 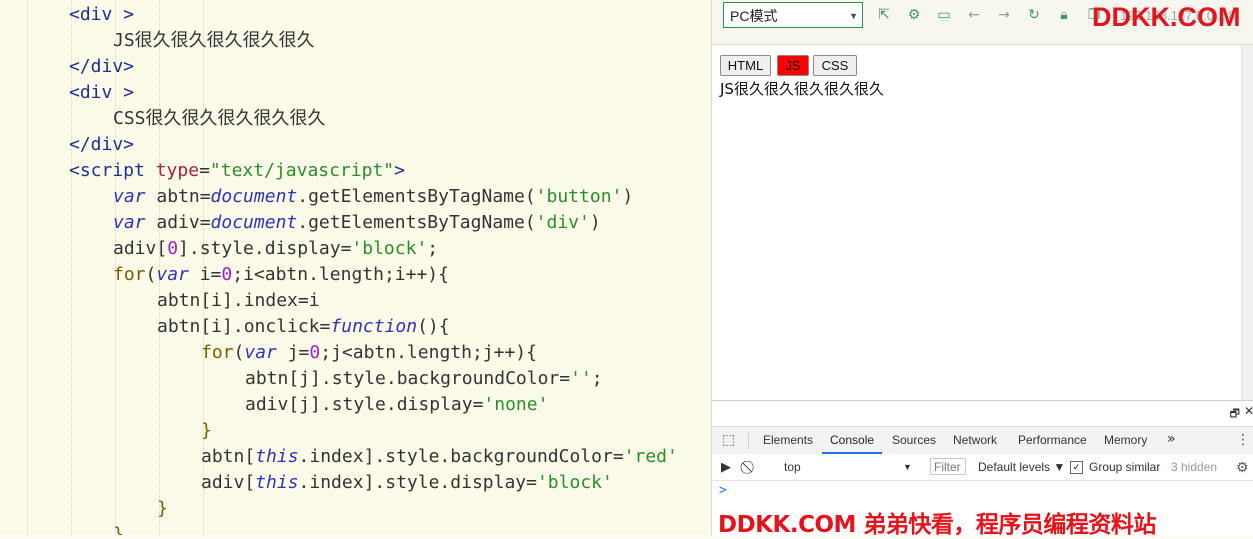 I want to click on code-line: for(var i=0;i<abtn.length;i++){, so click(x=281, y=275).